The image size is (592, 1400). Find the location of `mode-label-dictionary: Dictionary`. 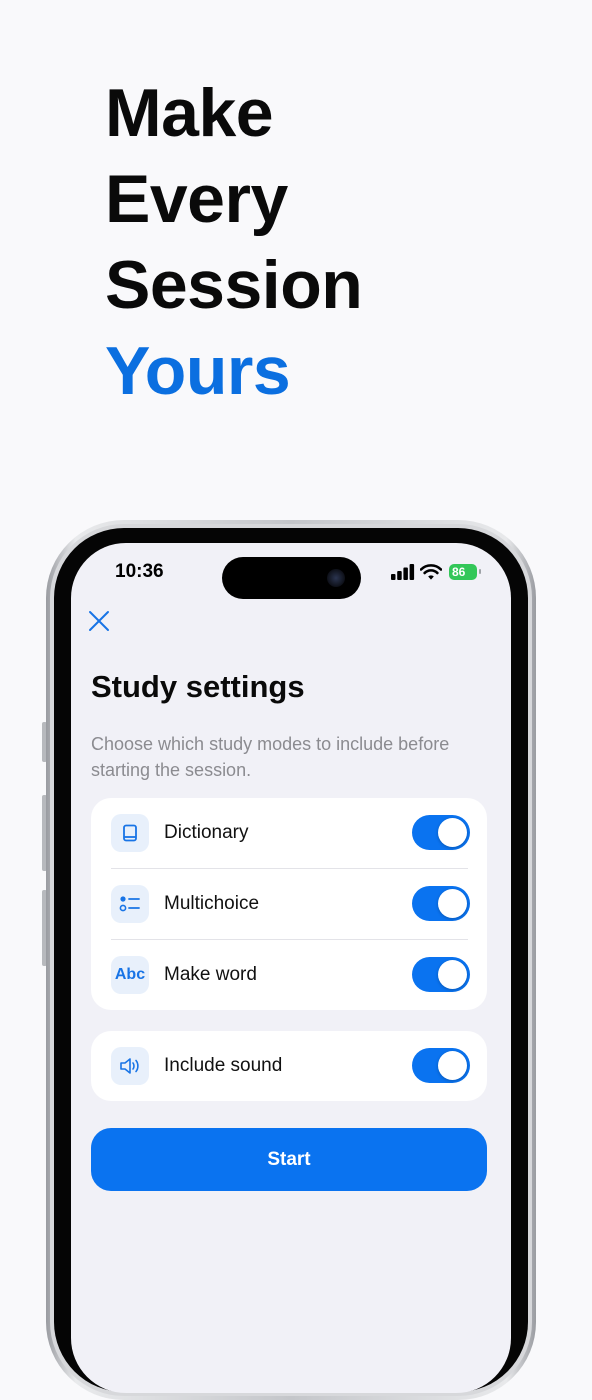

mode-label-dictionary: Dictionary is located at coordinates (206, 832).